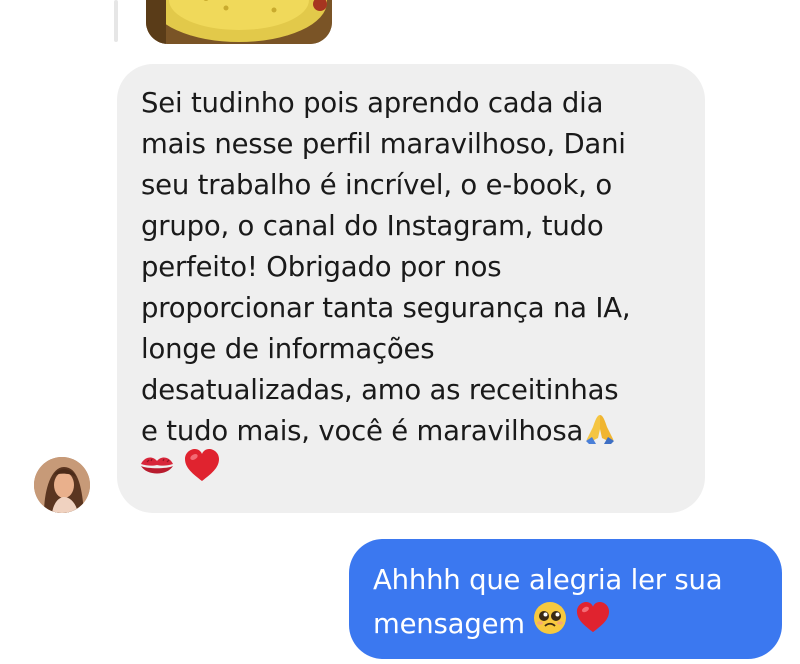  I want to click on message-line: Sei tudinho pois aprendo cada dia, so click(372, 103).